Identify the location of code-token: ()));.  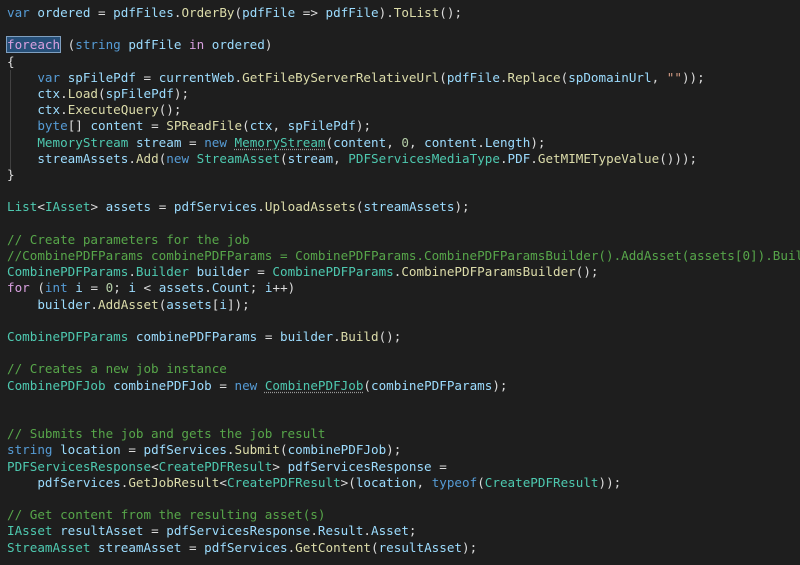
(678, 158).